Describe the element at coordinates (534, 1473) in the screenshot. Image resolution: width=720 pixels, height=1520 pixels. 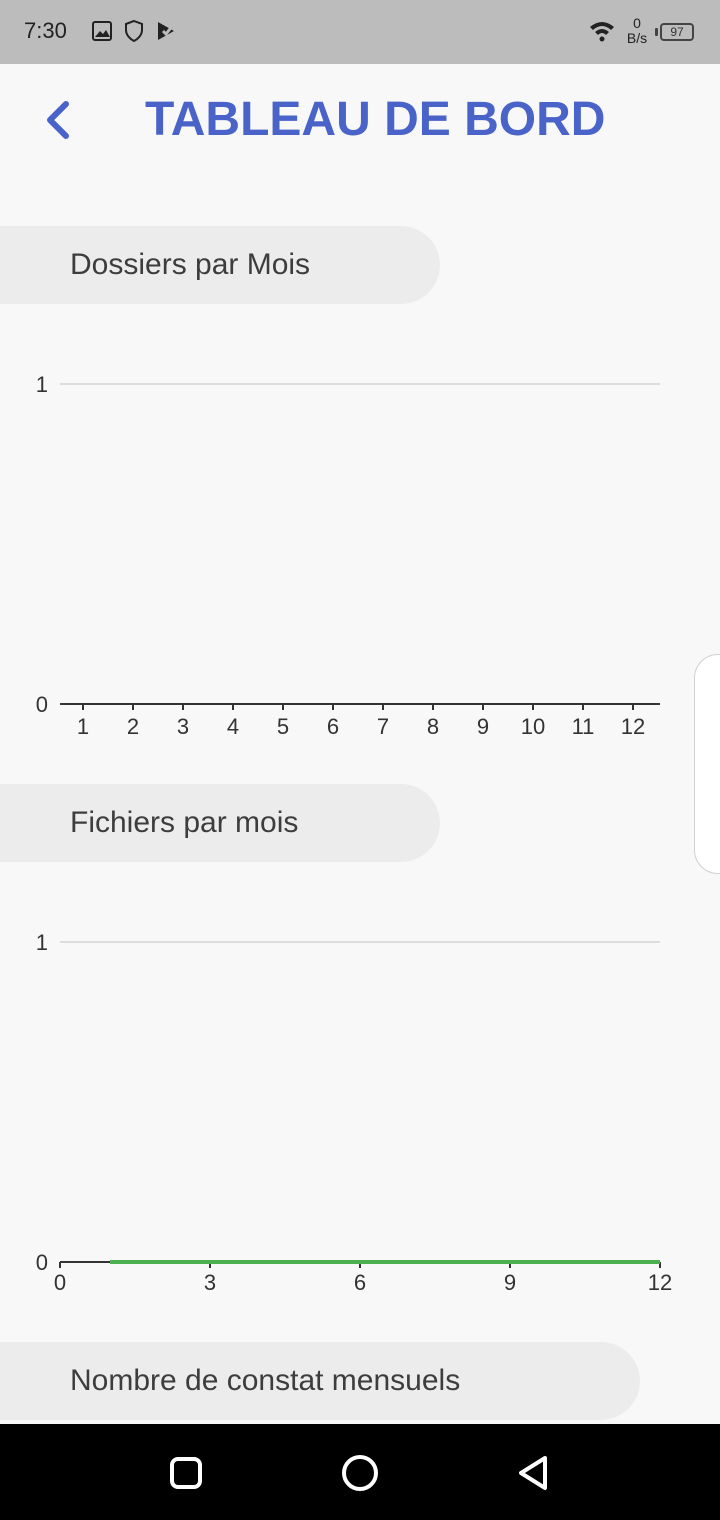
I see `back-icon` at that location.